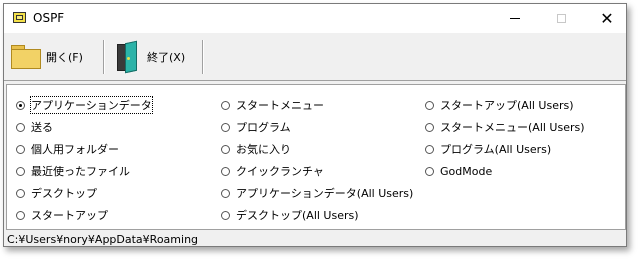  I want to click on minimize-icon, so click(515, 18).